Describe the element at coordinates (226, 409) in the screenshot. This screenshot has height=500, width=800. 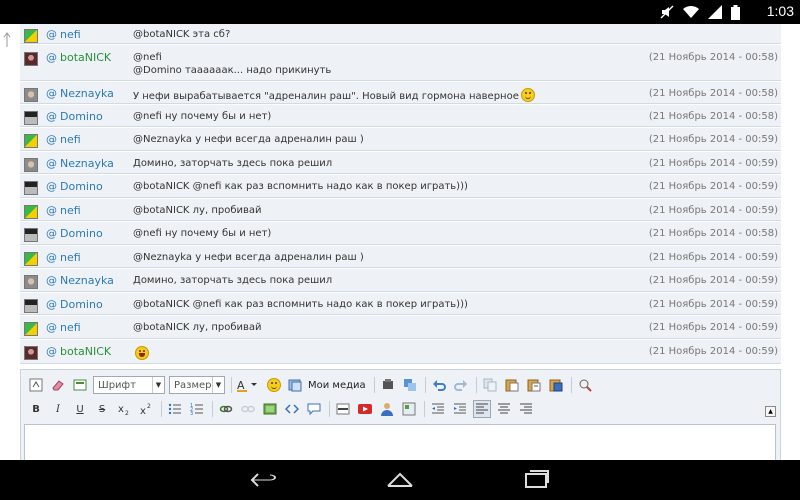
I see `link-icon` at that location.